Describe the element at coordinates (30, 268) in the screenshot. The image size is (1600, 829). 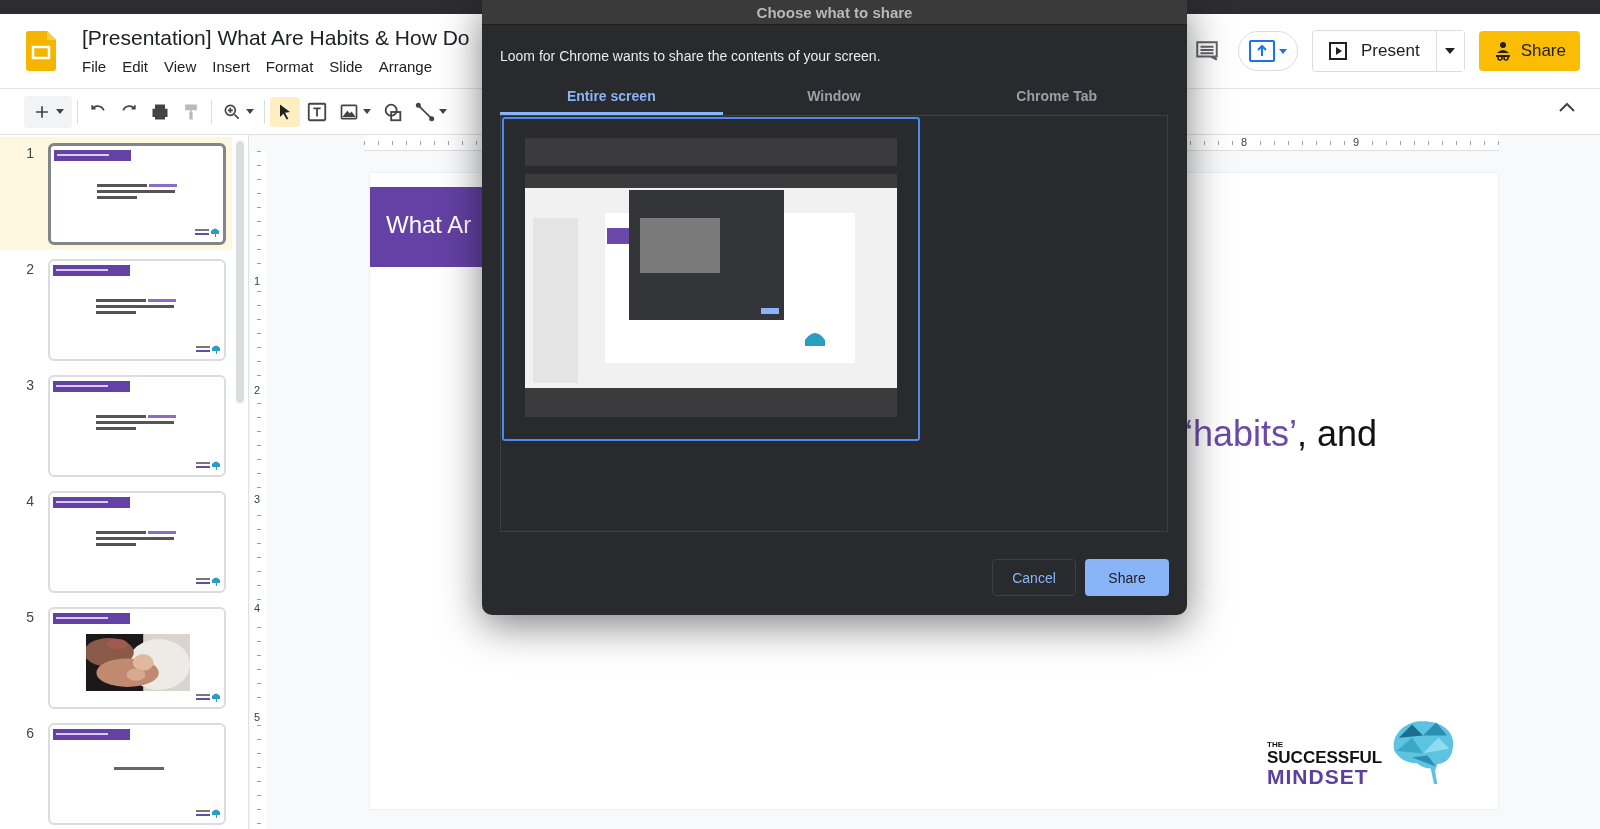
I see `slide-number: 2` at that location.